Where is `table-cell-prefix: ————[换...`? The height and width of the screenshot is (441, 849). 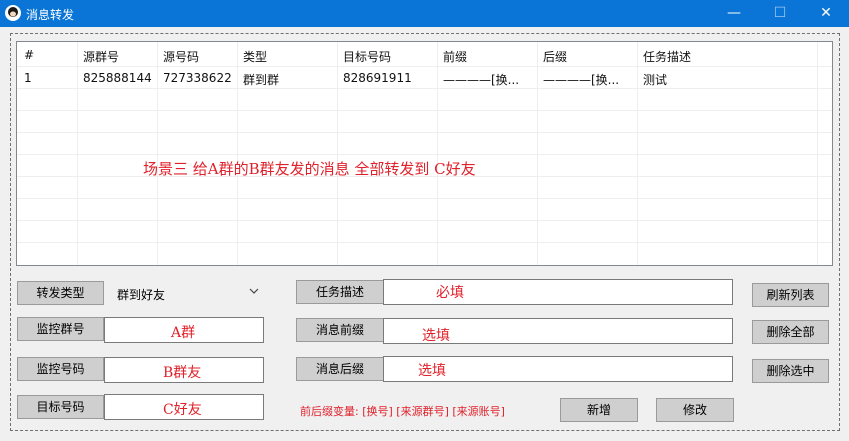 table-cell-prefix: ————[换... is located at coordinates (481, 79).